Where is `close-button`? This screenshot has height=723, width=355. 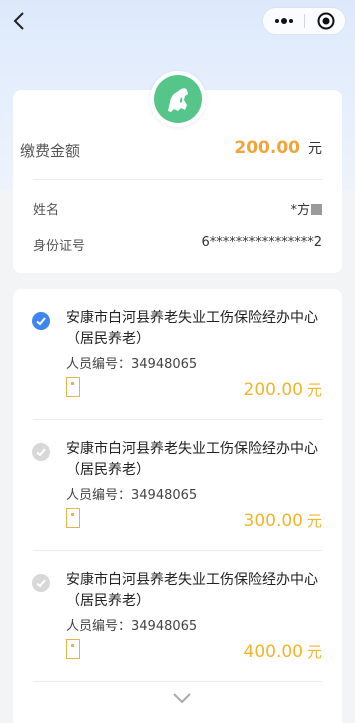 close-button is located at coordinates (326, 21).